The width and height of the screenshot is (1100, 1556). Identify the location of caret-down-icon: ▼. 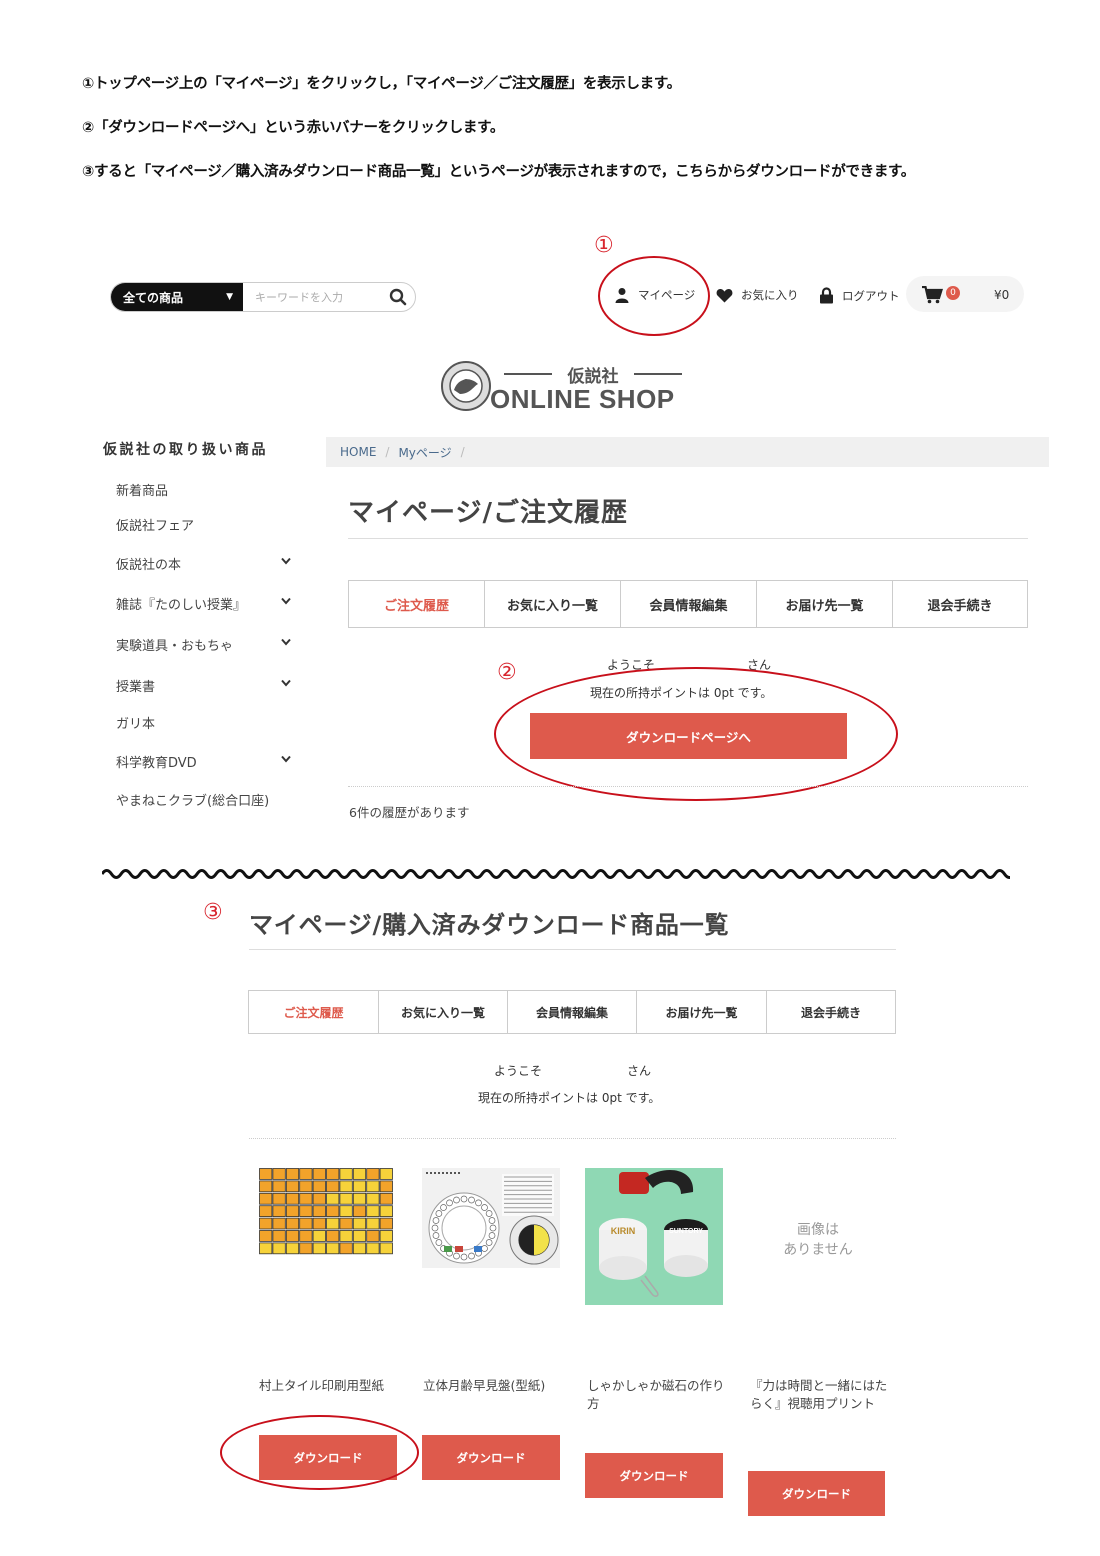
(229, 297).